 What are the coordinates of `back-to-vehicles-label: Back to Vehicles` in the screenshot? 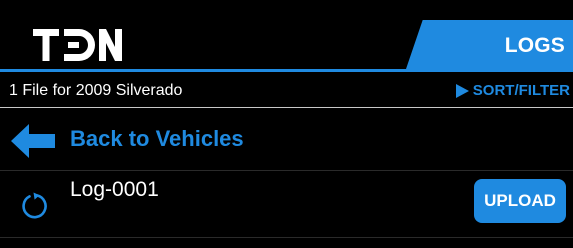 It's located at (157, 138).